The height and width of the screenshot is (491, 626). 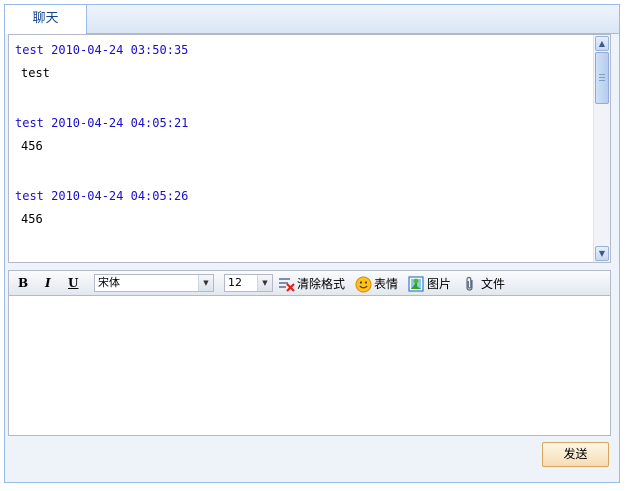 What do you see at coordinates (102, 123) in the screenshot?
I see `message-header: test 2010-04-24 04:05:21` at bounding box center [102, 123].